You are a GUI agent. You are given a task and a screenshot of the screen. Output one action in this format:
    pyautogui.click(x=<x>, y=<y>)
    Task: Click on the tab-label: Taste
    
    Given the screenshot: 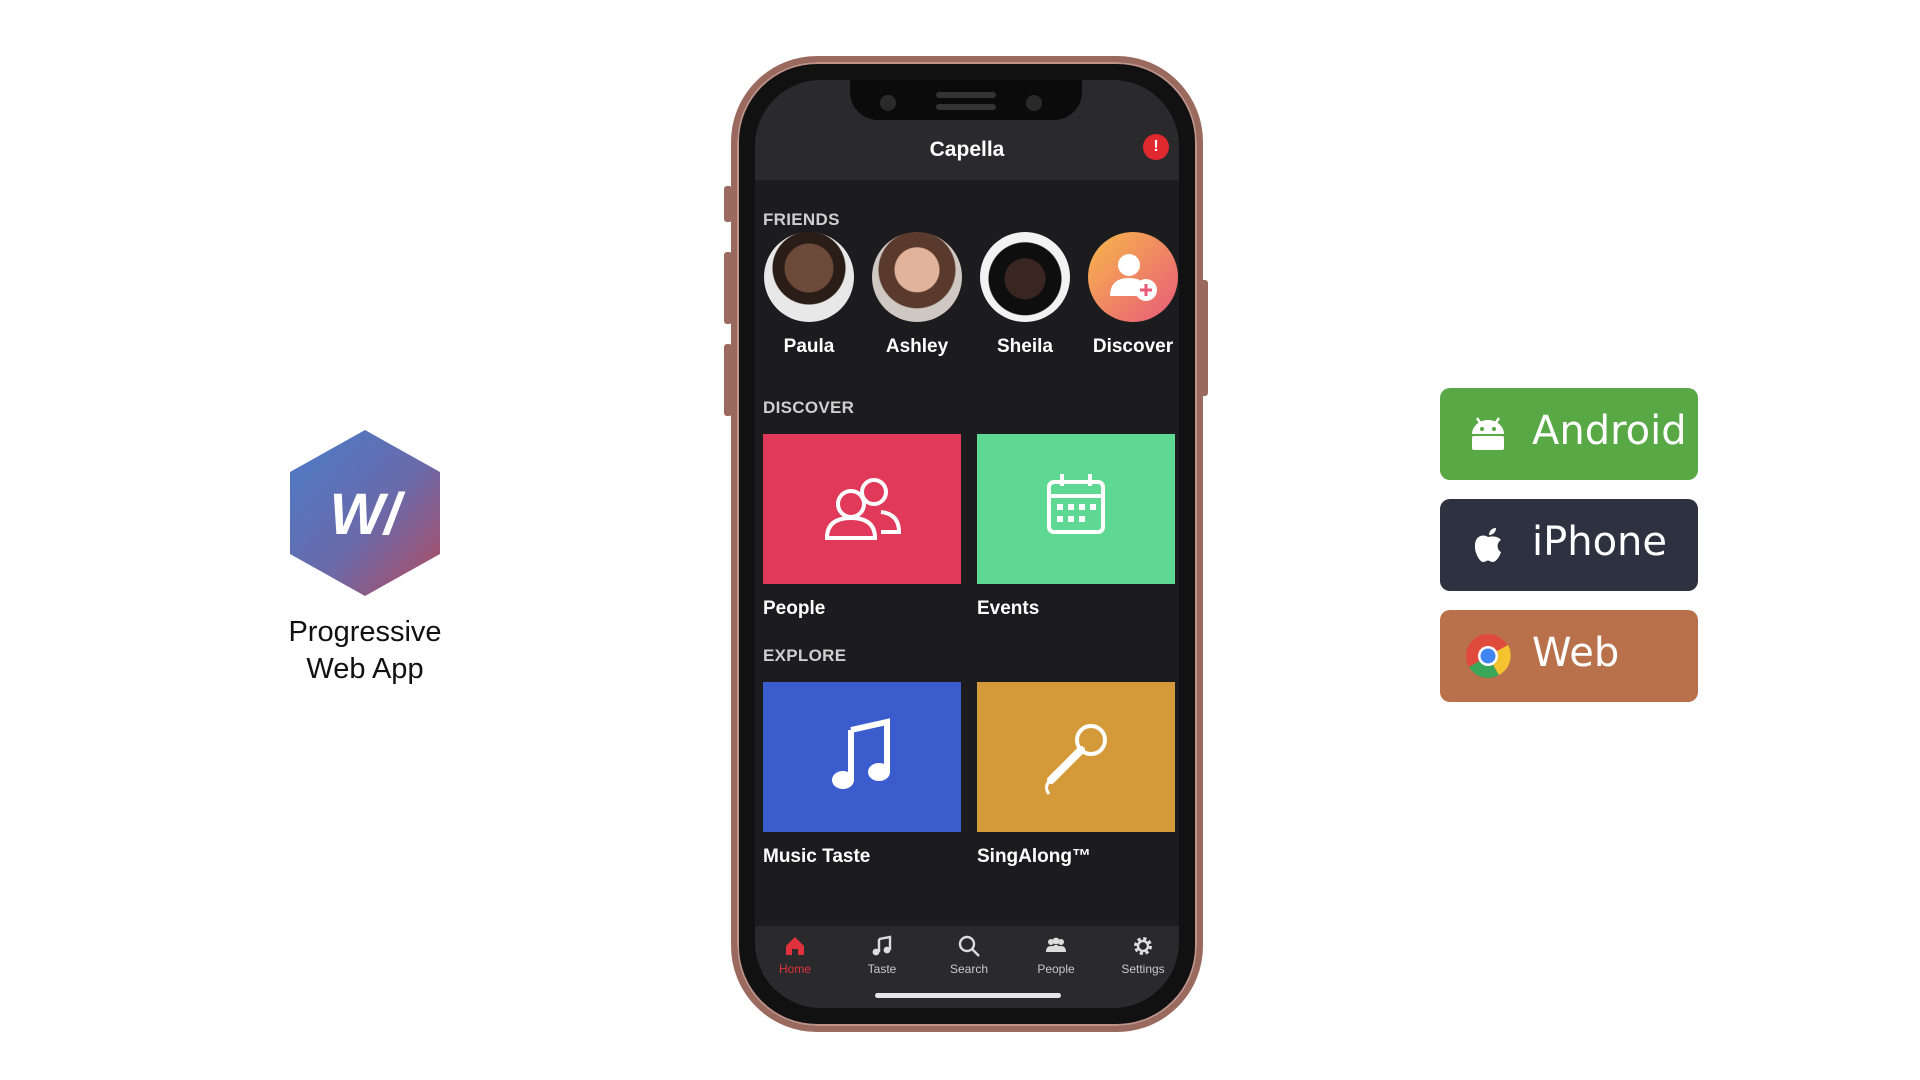 What is the action you would take?
    pyautogui.click(x=882, y=969)
    